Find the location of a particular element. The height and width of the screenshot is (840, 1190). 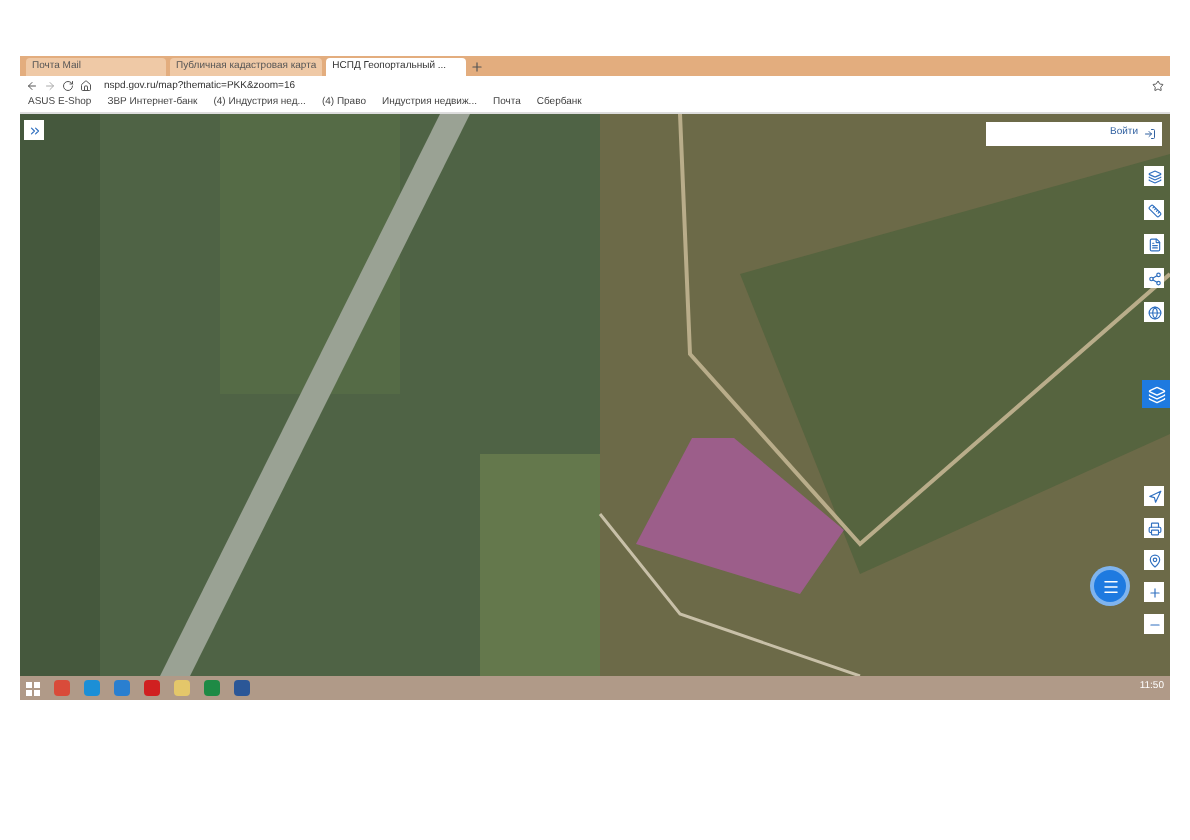

ruler-icon is located at coordinates (1154, 210).